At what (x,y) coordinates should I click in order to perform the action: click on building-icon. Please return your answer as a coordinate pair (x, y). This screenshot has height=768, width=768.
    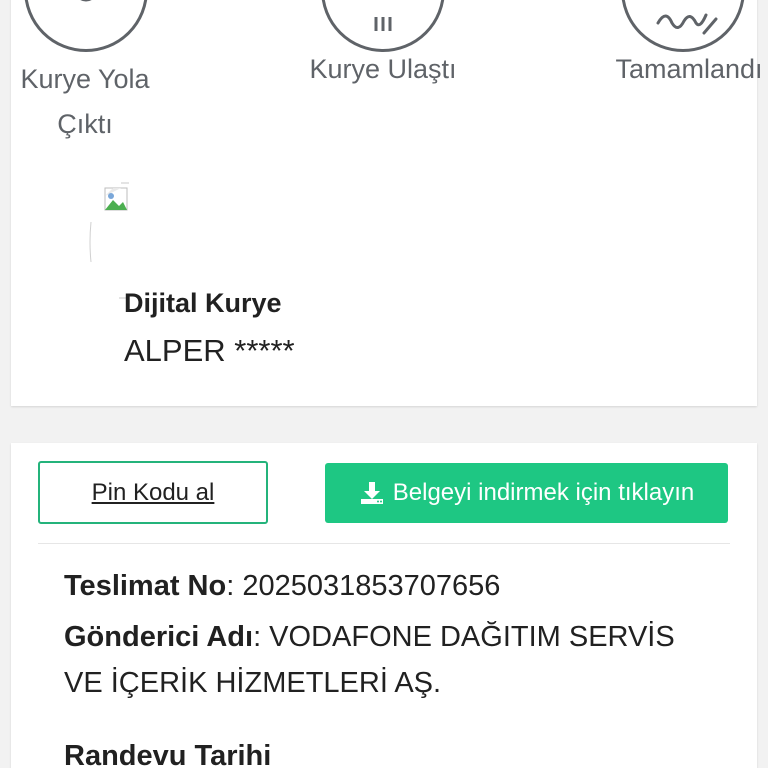
    Looking at the image, I should click on (383, 26).